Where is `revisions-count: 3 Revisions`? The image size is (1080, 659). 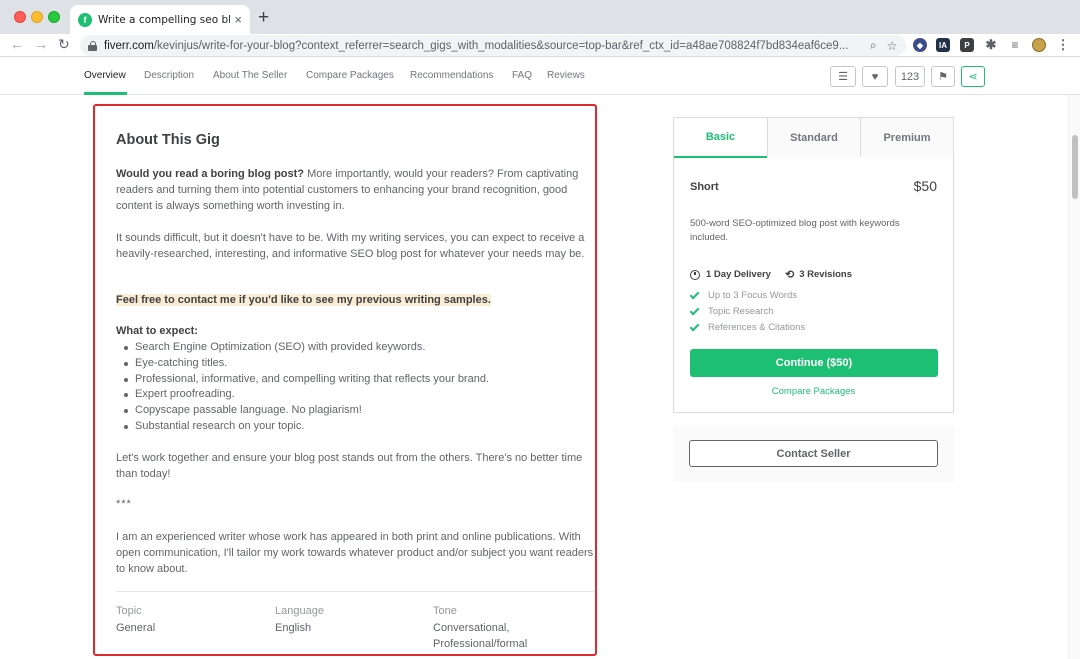
revisions-count: 3 Revisions is located at coordinates (825, 274).